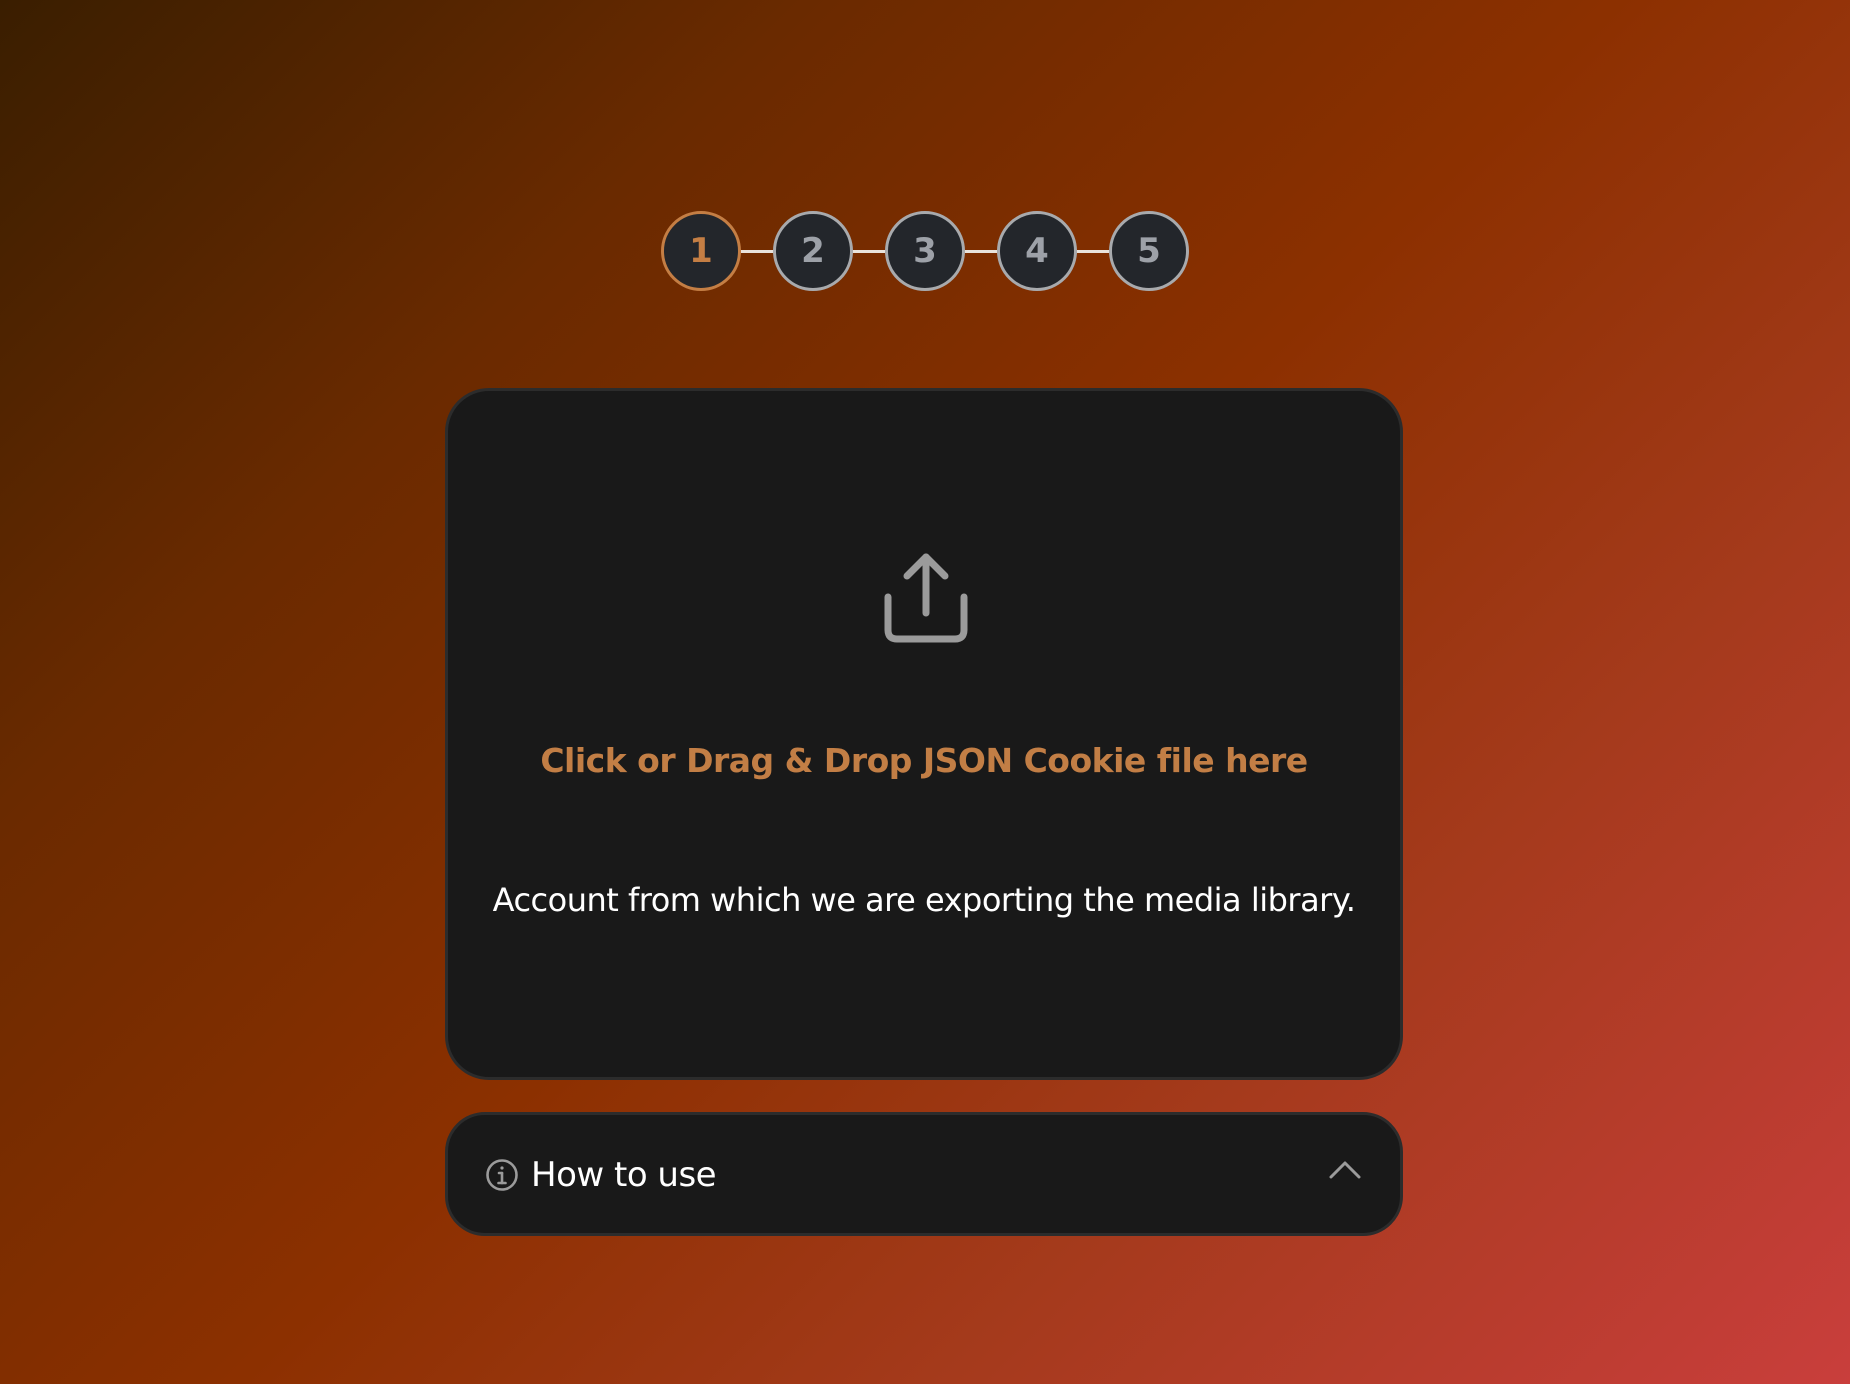 The width and height of the screenshot is (1850, 1384). Describe the element at coordinates (813, 251) in the screenshot. I see `step-2: 2` at that location.